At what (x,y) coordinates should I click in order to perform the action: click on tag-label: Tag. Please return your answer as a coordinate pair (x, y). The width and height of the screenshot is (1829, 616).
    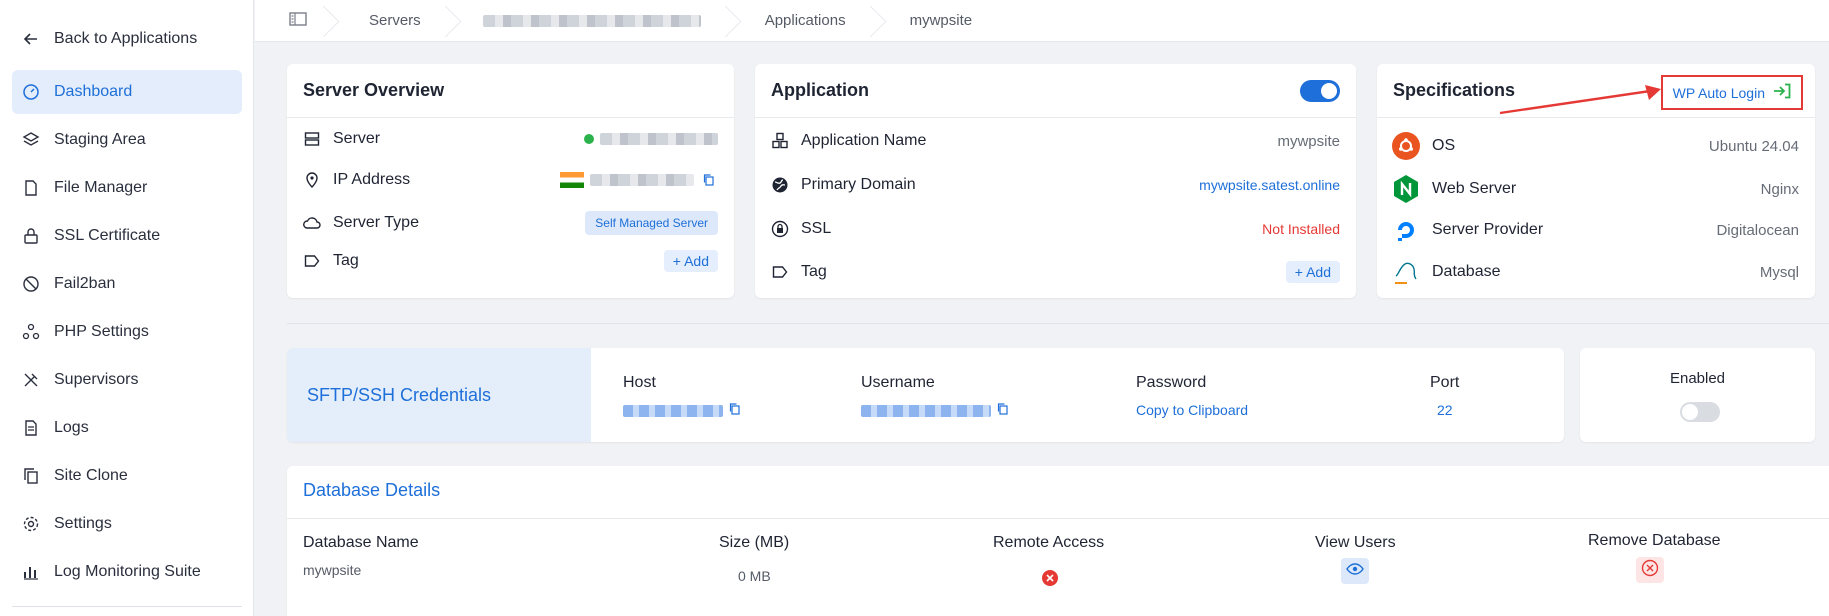
    Looking at the image, I should click on (814, 271).